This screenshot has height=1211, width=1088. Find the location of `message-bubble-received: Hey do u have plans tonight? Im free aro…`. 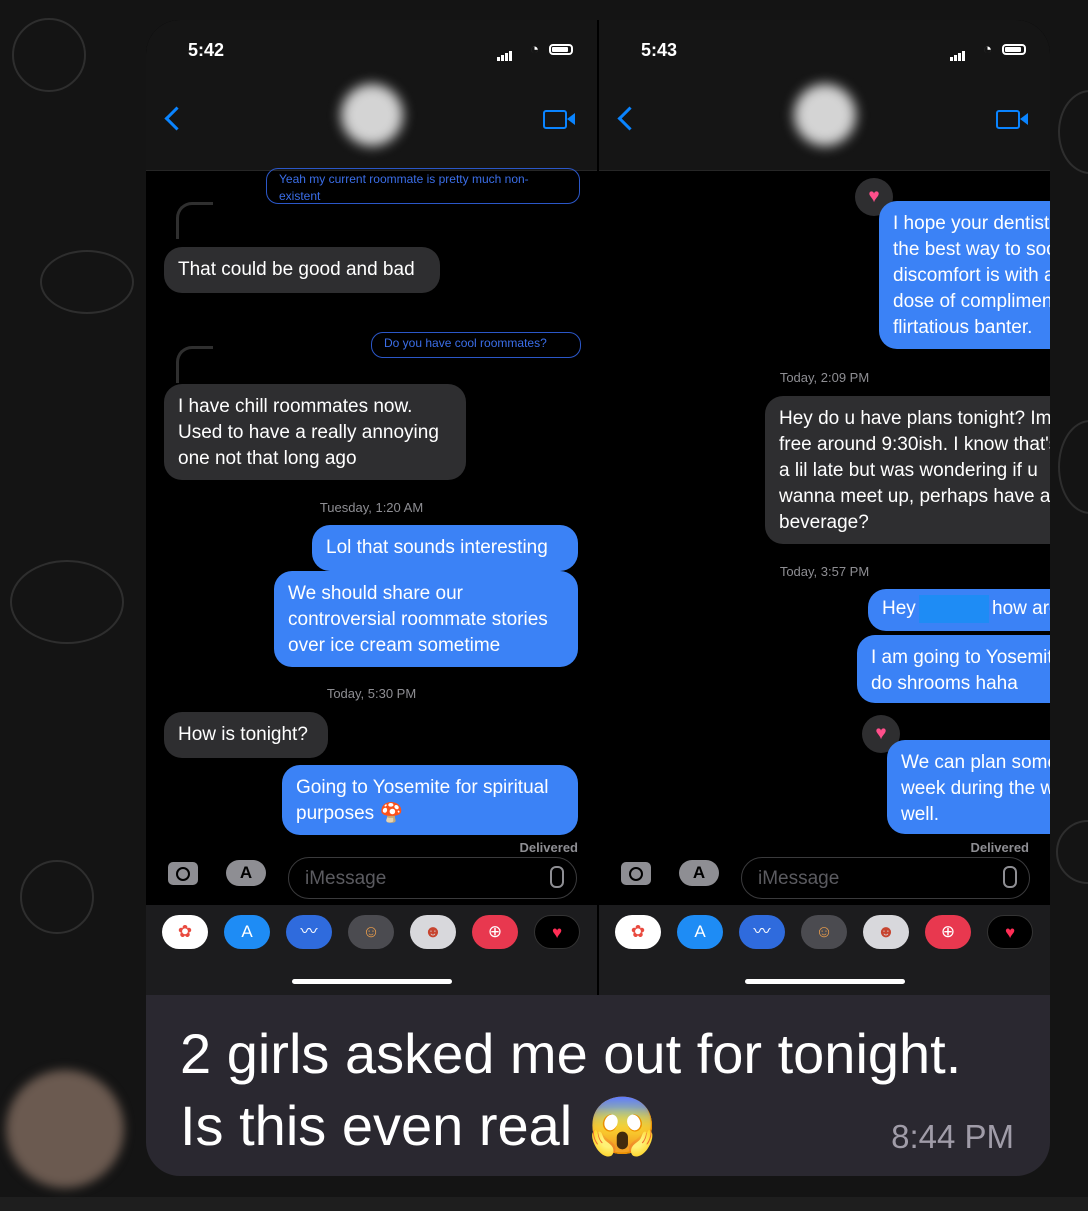

message-bubble-received: Hey do u have plans tonight? Im free aro… is located at coordinates (907, 470).